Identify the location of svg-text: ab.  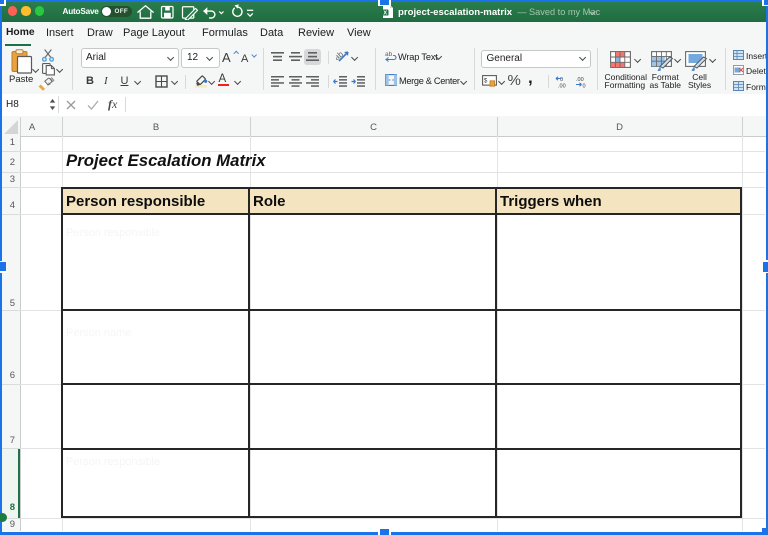
(389, 54).